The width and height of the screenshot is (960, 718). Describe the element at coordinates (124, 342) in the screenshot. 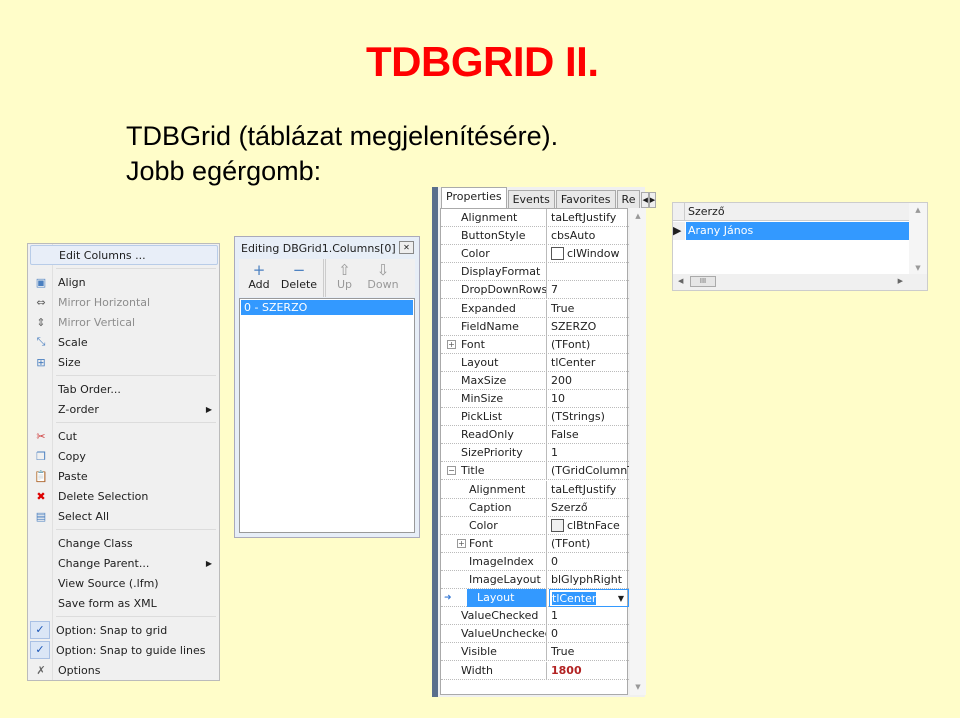

I see `menu-item-scale: ⤡ Scale` at that location.